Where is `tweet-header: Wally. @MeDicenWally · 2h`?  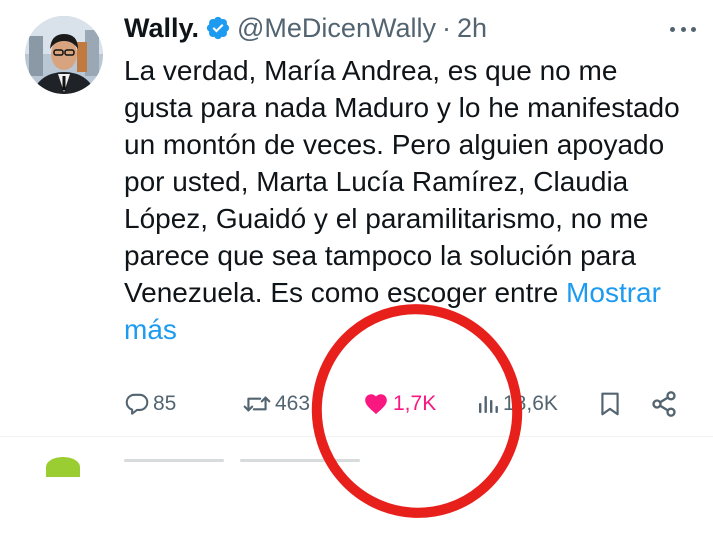 tweet-header: Wally. @MeDicenWally · 2h is located at coordinates (305, 28).